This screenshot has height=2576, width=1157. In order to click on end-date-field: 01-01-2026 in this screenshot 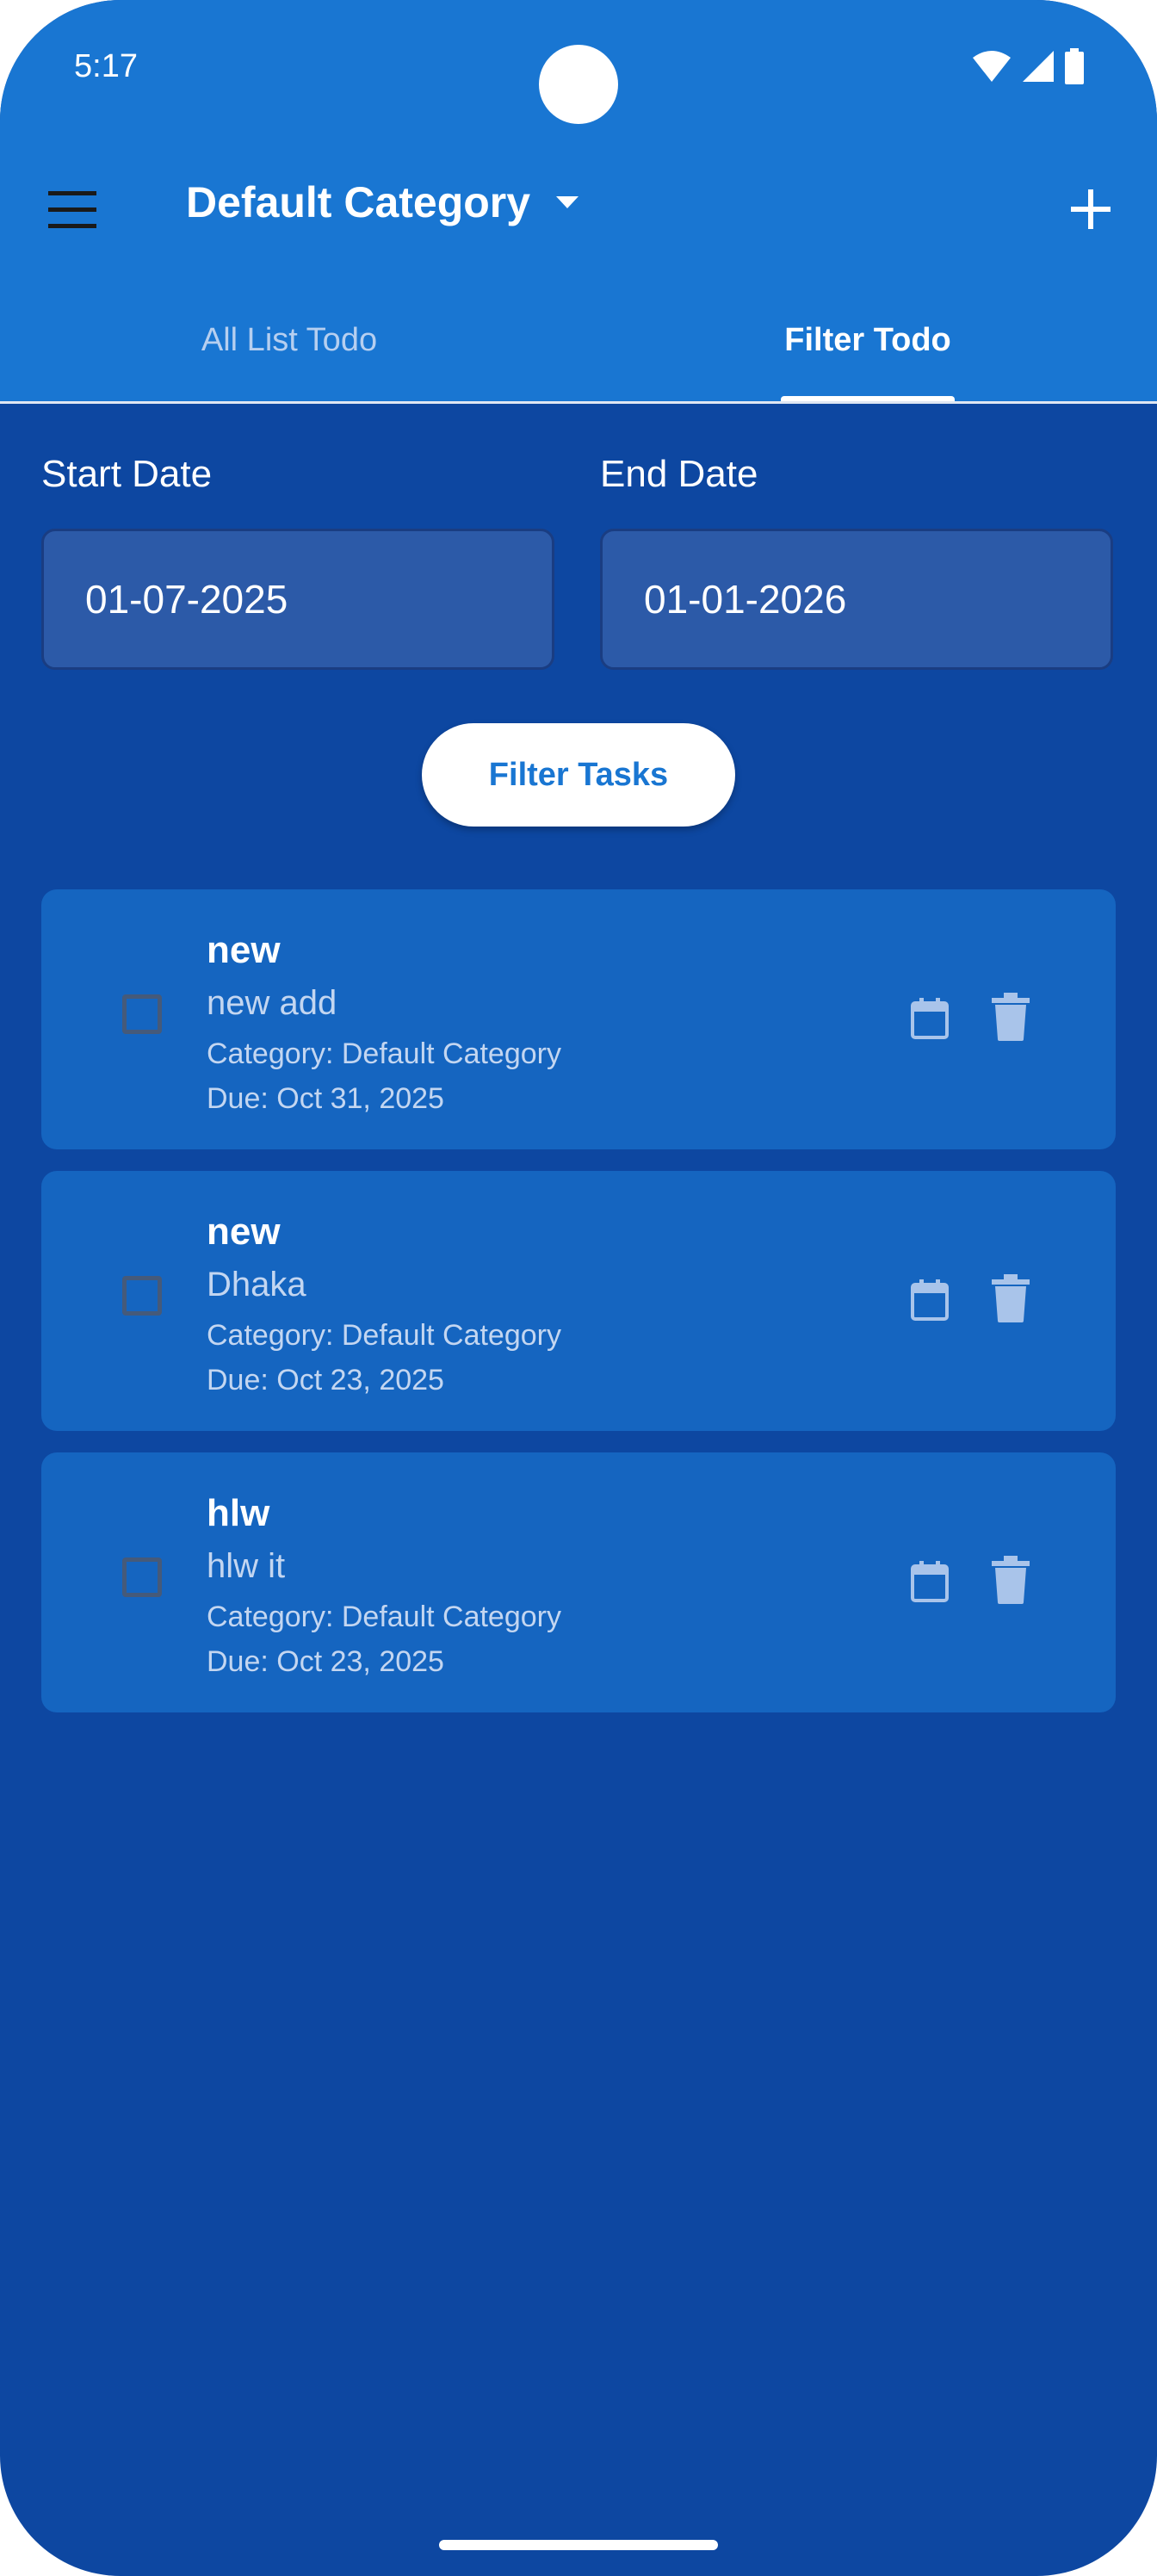, I will do `click(856, 600)`.